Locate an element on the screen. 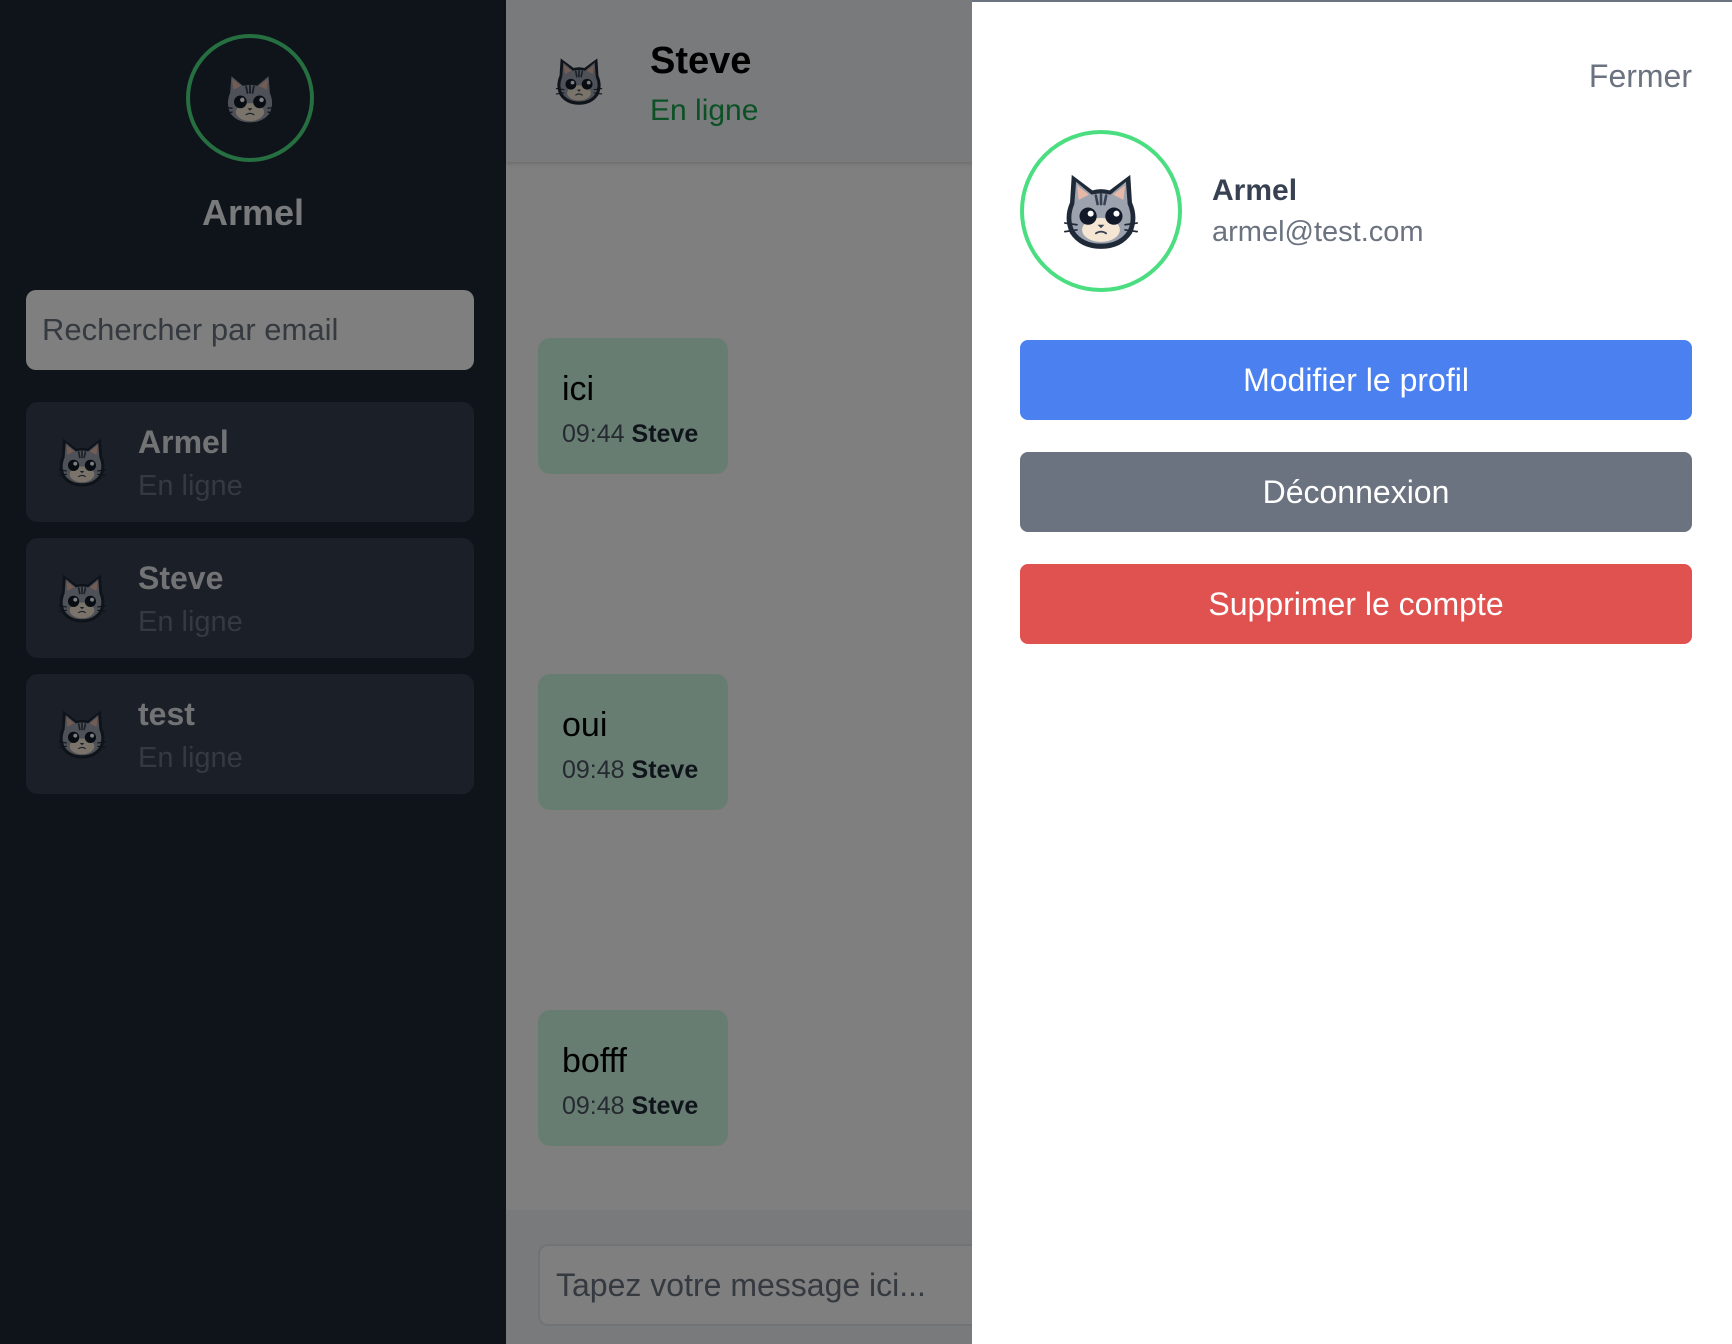 This screenshot has width=1732, height=1344. delete-account-button: Supprimer le compte is located at coordinates (1356, 604).